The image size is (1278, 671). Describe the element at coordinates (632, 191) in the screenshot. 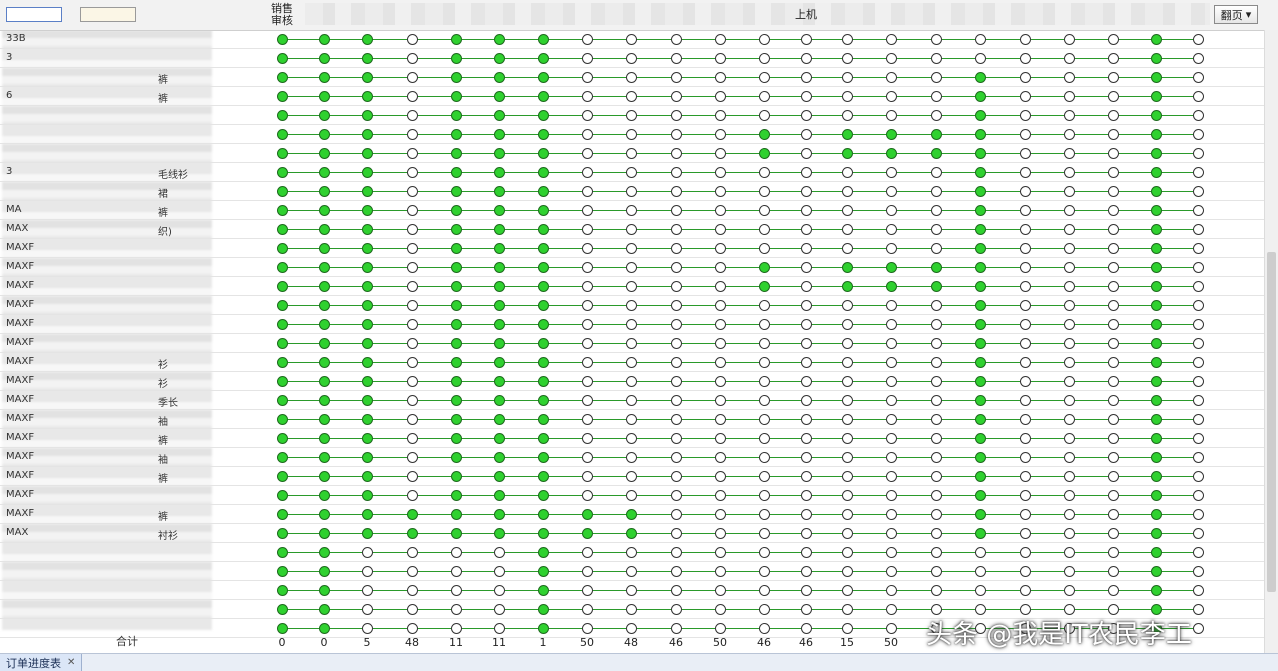

I see `table-row: 裙` at that location.